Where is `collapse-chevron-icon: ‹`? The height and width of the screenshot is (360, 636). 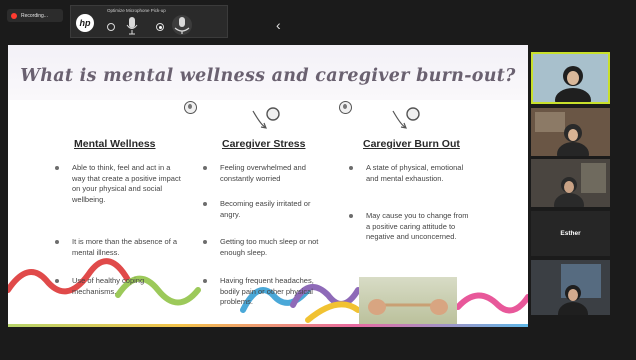
collapse-chevron-icon: ‹ is located at coordinates (278, 25).